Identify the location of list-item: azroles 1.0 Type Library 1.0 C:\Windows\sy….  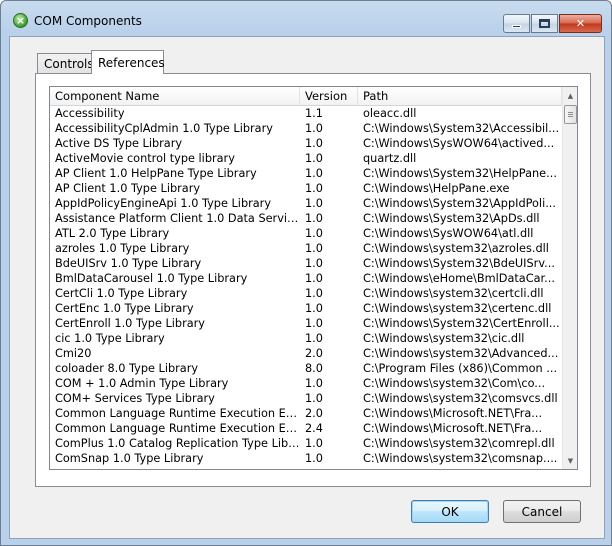
(306, 248).